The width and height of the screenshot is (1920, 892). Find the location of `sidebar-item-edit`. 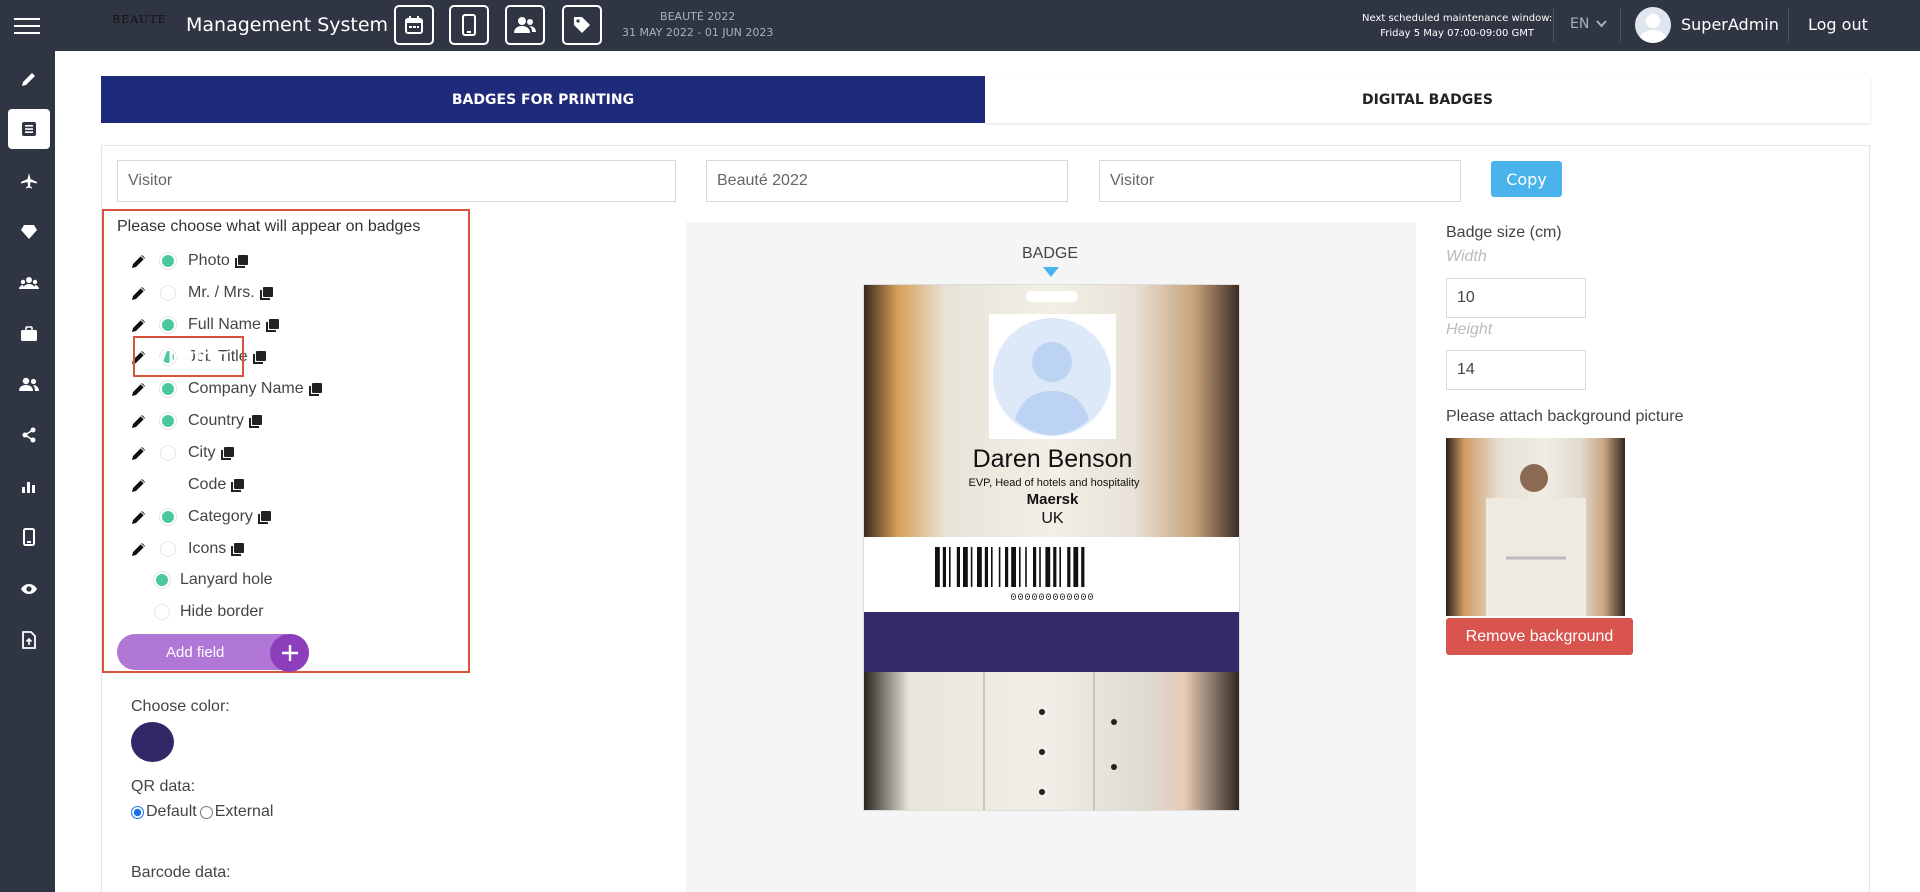

sidebar-item-edit is located at coordinates (29, 79).